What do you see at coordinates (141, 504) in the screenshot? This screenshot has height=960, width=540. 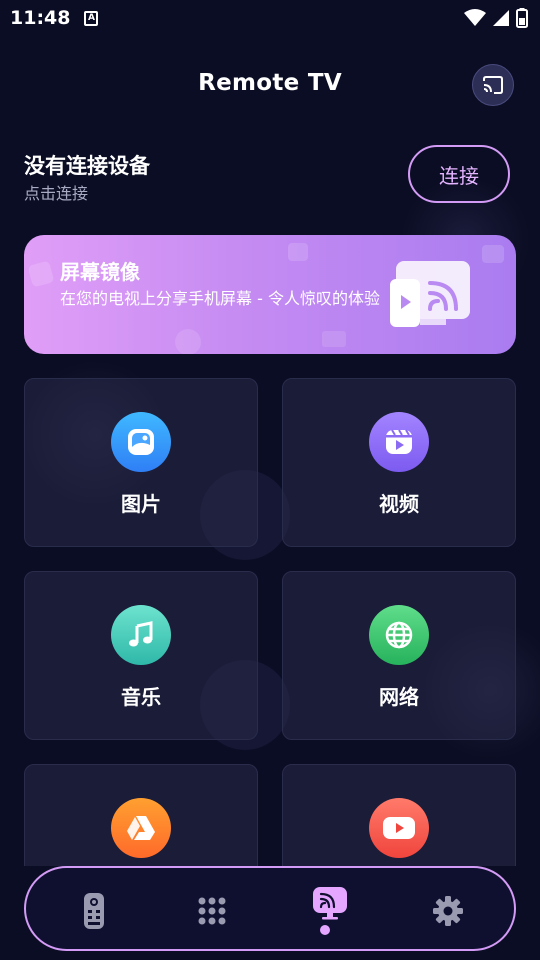 I see `card-label: 图片` at bounding box center [141, 504].